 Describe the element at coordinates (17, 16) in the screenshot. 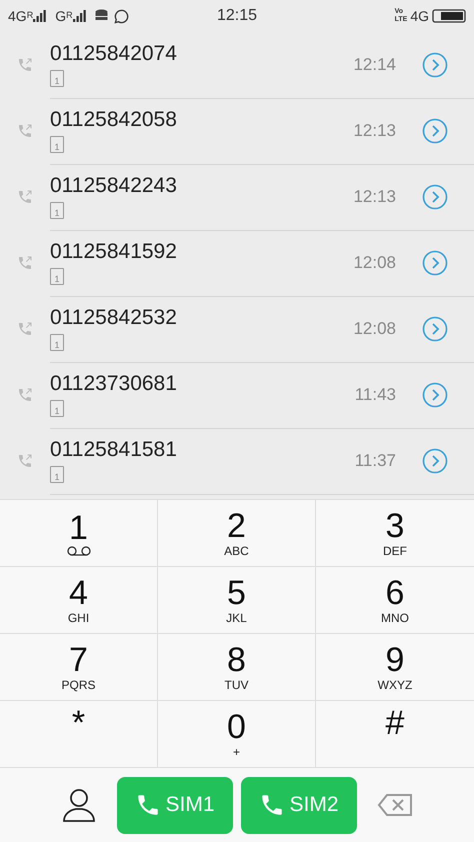

I see `network-type: 4G` at that location.